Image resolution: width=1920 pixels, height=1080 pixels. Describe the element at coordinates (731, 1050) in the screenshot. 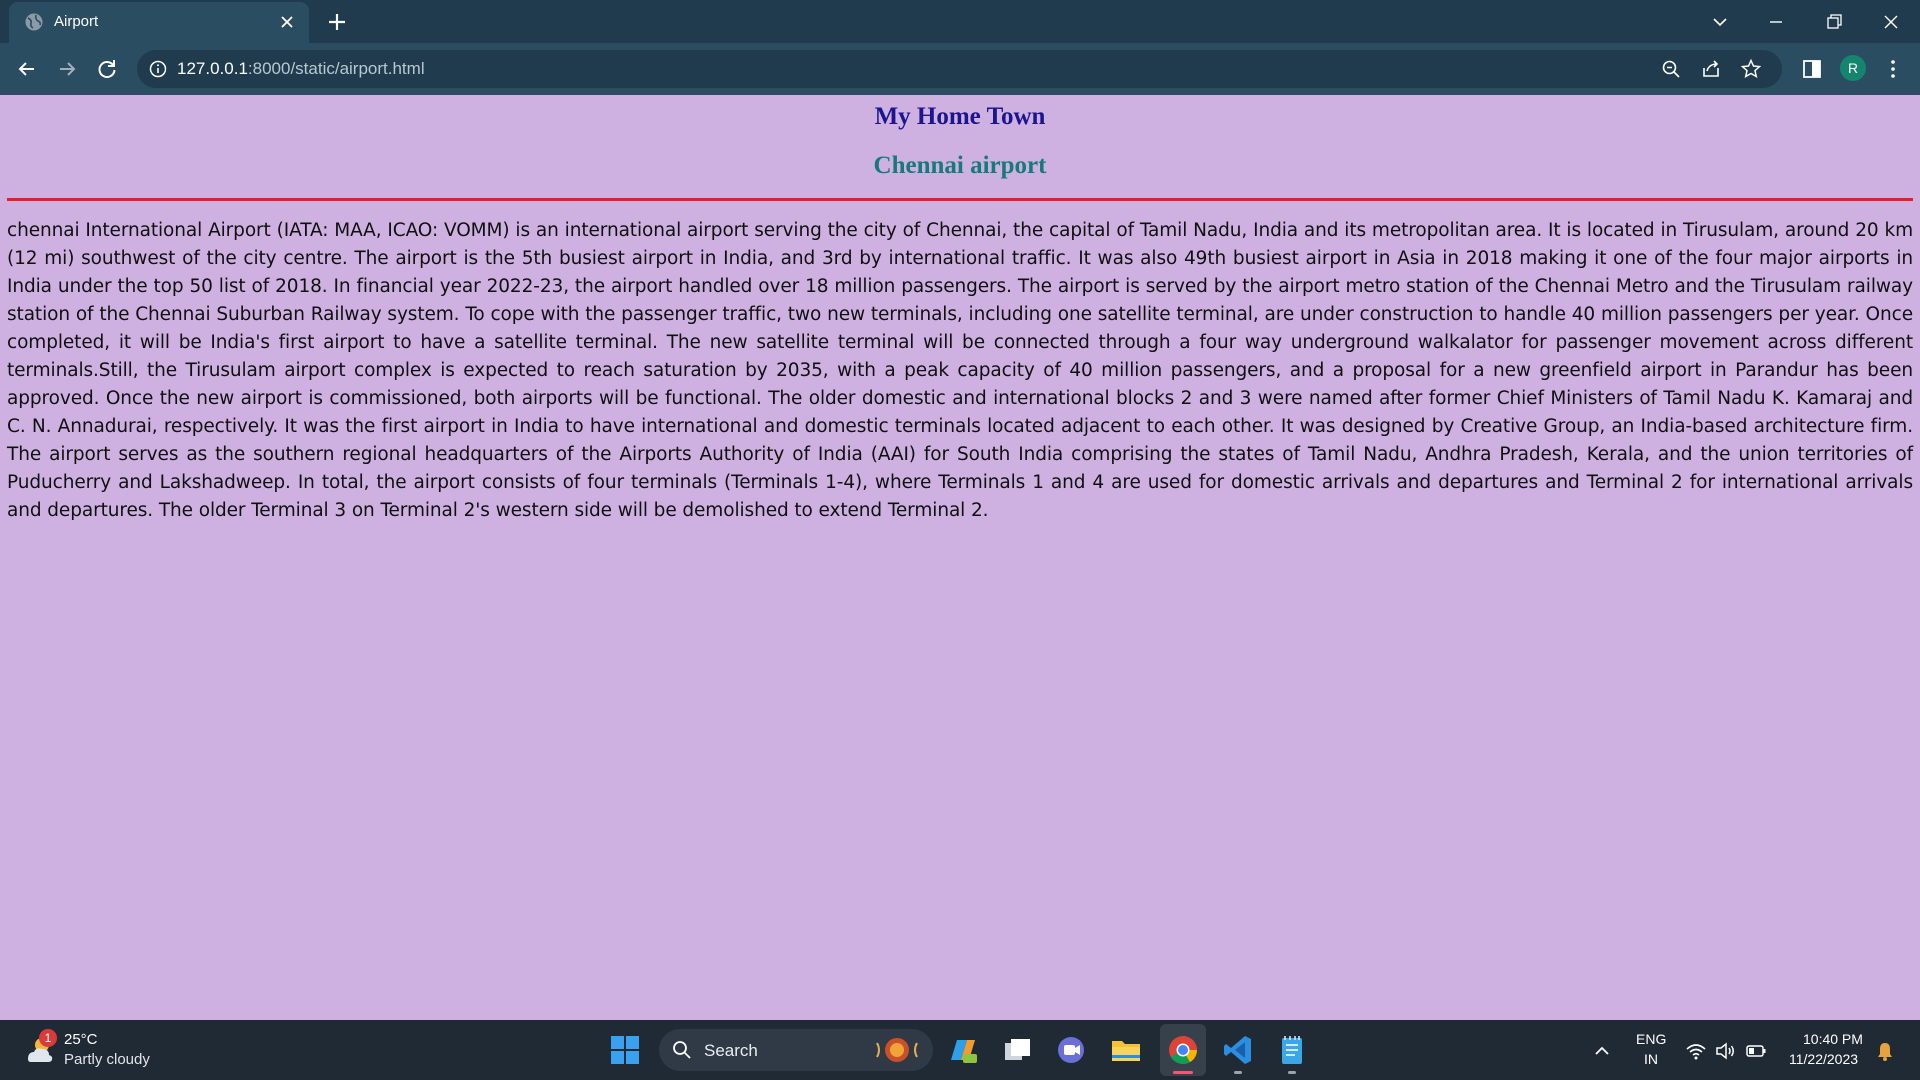

I see `search-label: Search` at that location.